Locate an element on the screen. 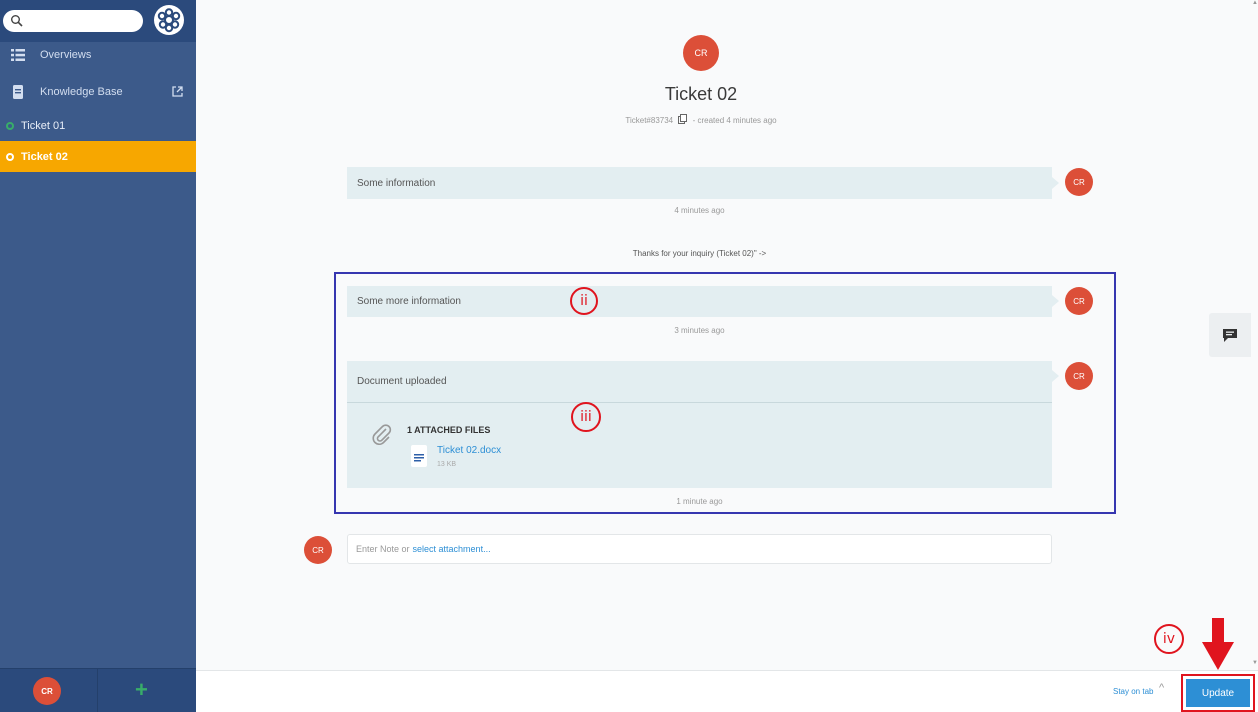  annotation-label-ii: ii is located at coordinates (584, 301).